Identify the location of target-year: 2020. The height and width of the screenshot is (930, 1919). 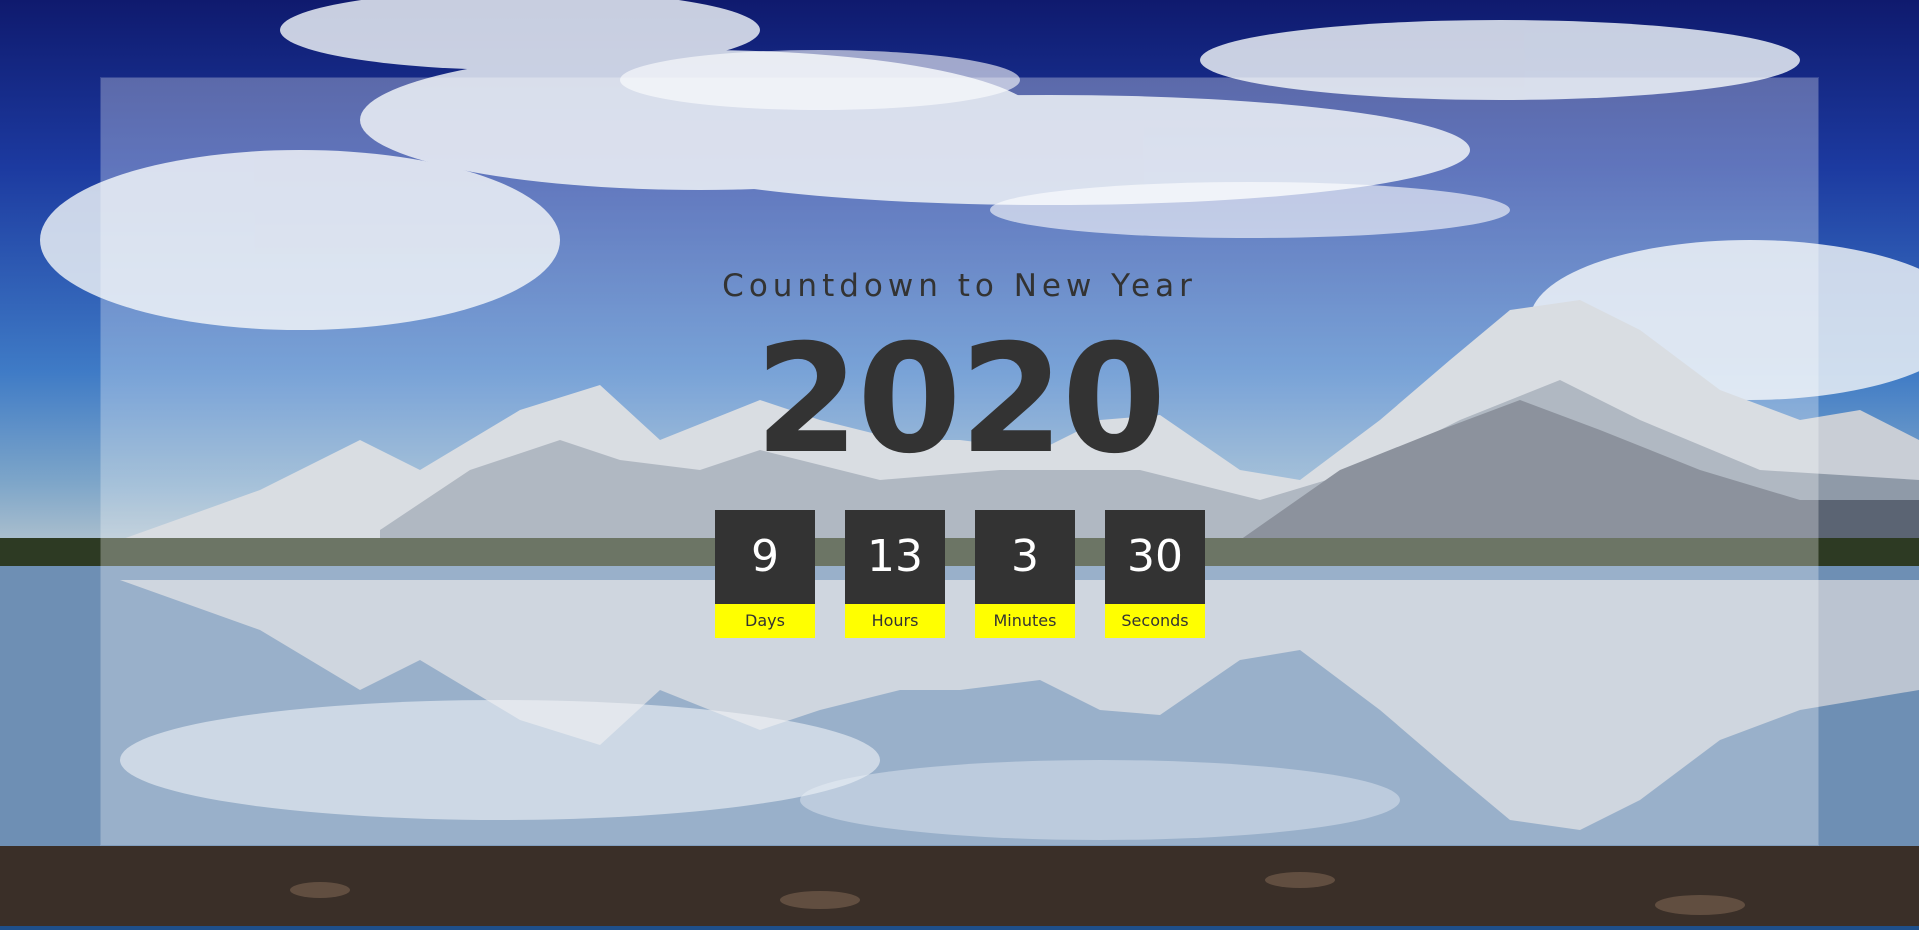
(960, 400).